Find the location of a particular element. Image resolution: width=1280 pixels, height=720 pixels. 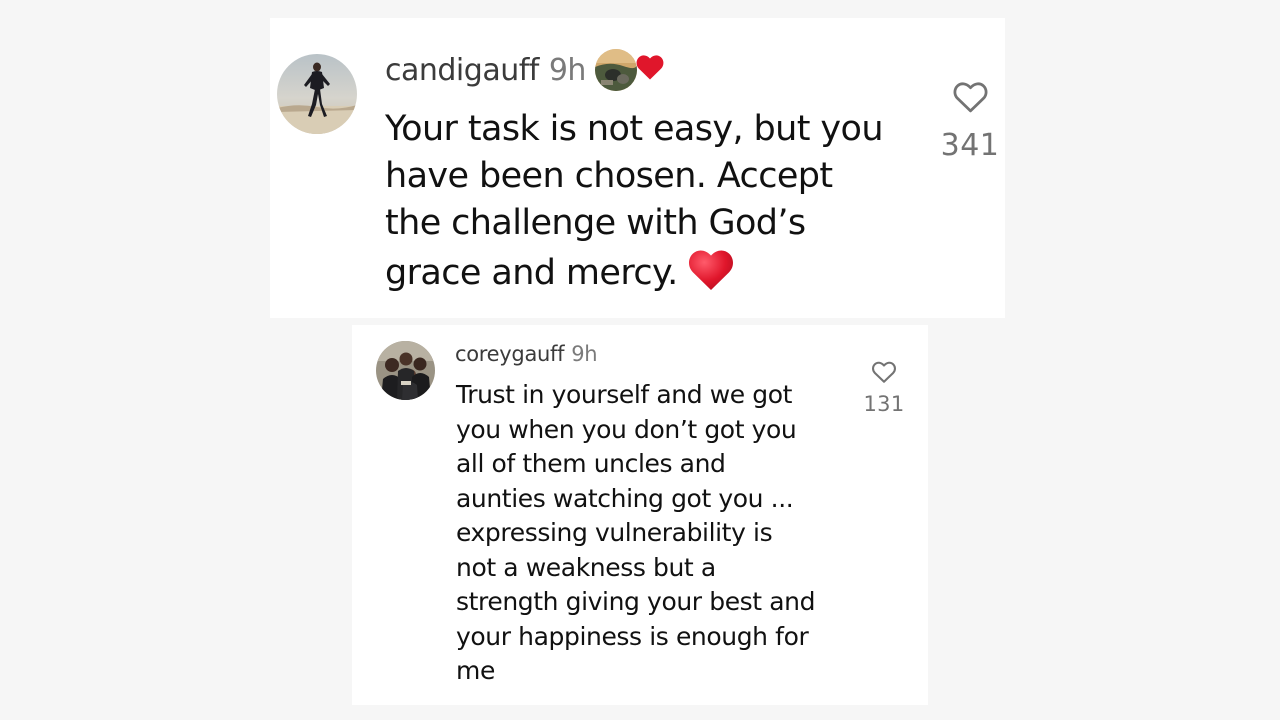

reply-username: coreygauff is located at coordinates (510, 354).